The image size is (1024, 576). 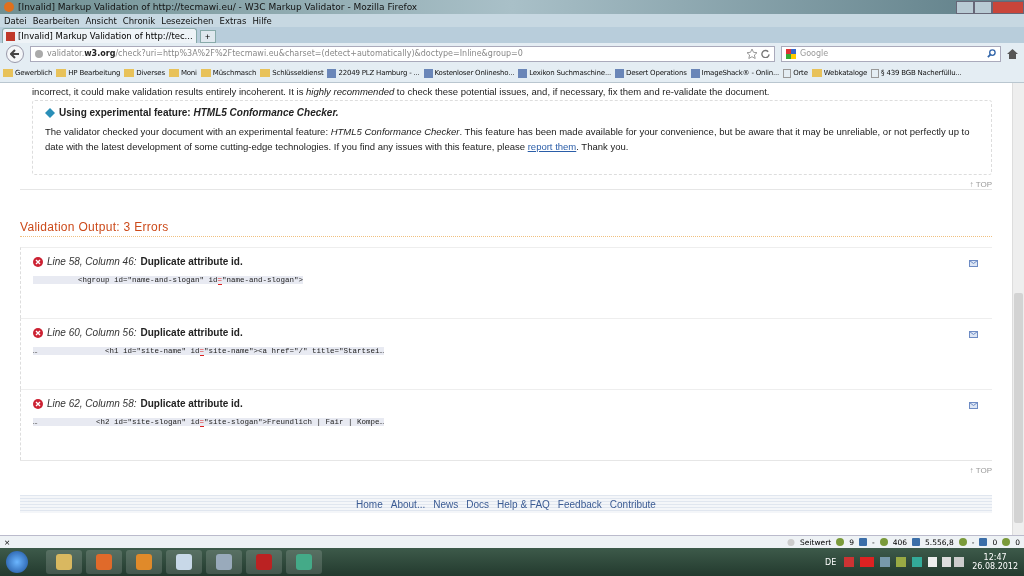 What do you see at coordinates (101, 20) in the screenshot?
I see `menu-item: Ansicht` at bounding box center [101, 20].